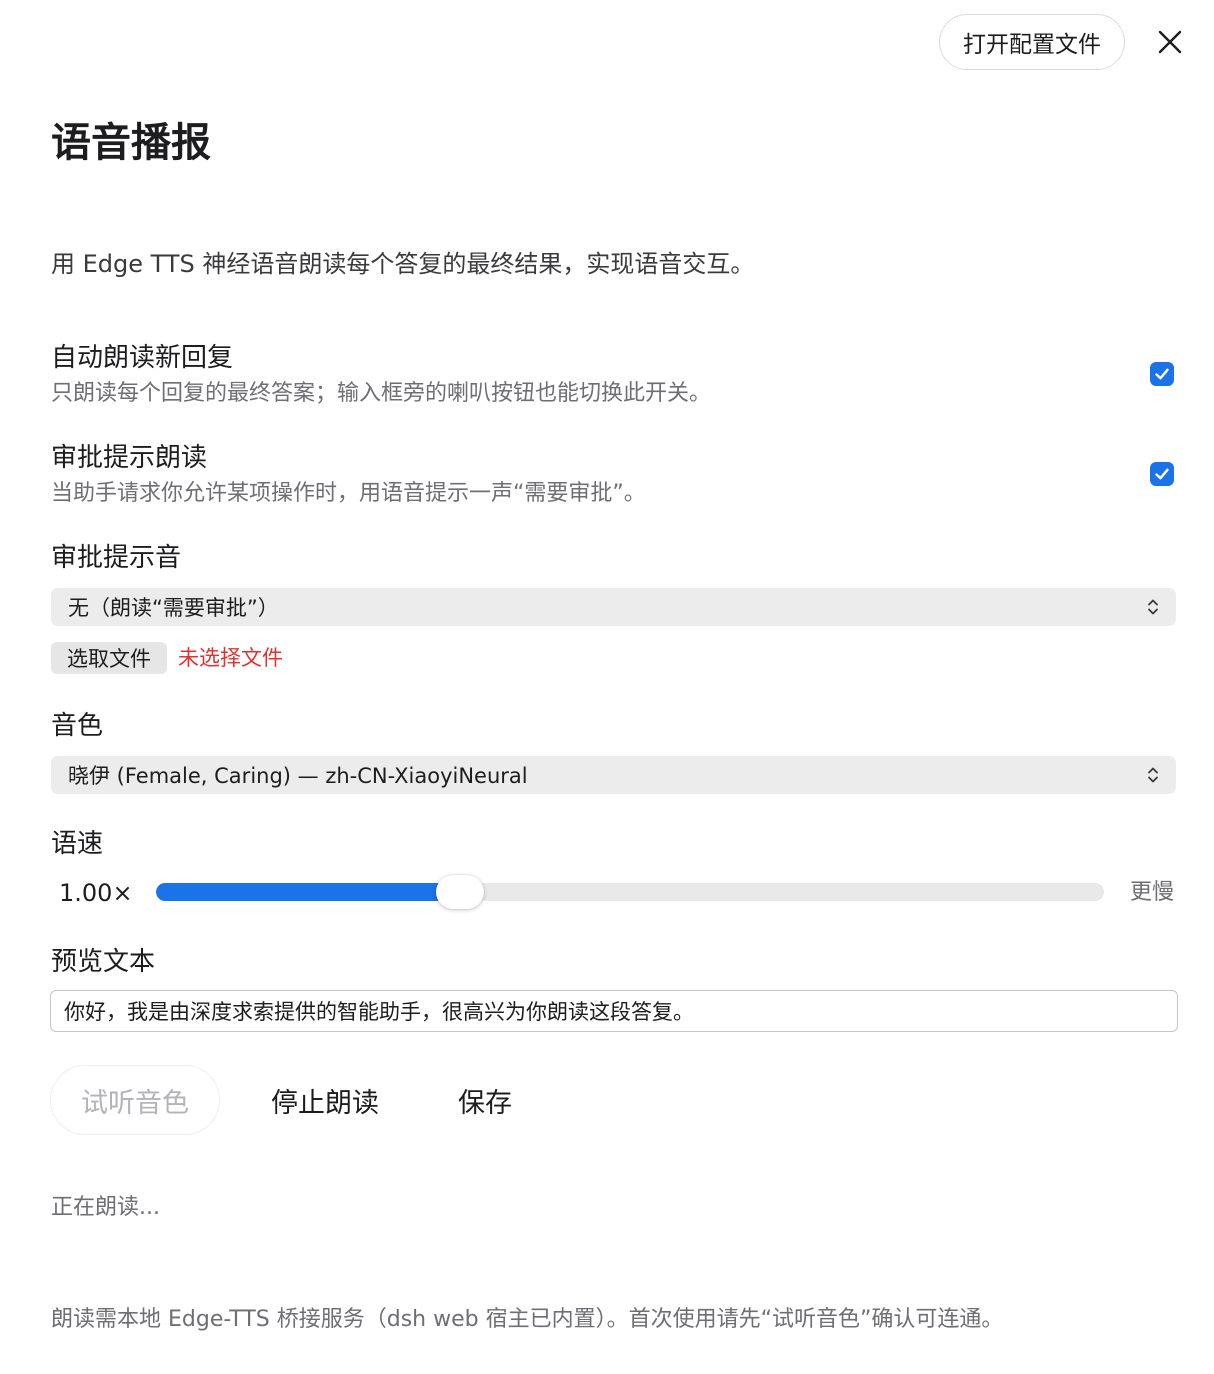 The height and width of the screenshot is (1374, 1214). Describe the element at coordinates (613, 775) in the screenshot. I see `voice-select: 晓伊 (Female, Caring) — zh-CN-XiaoyiNeural` at that location.